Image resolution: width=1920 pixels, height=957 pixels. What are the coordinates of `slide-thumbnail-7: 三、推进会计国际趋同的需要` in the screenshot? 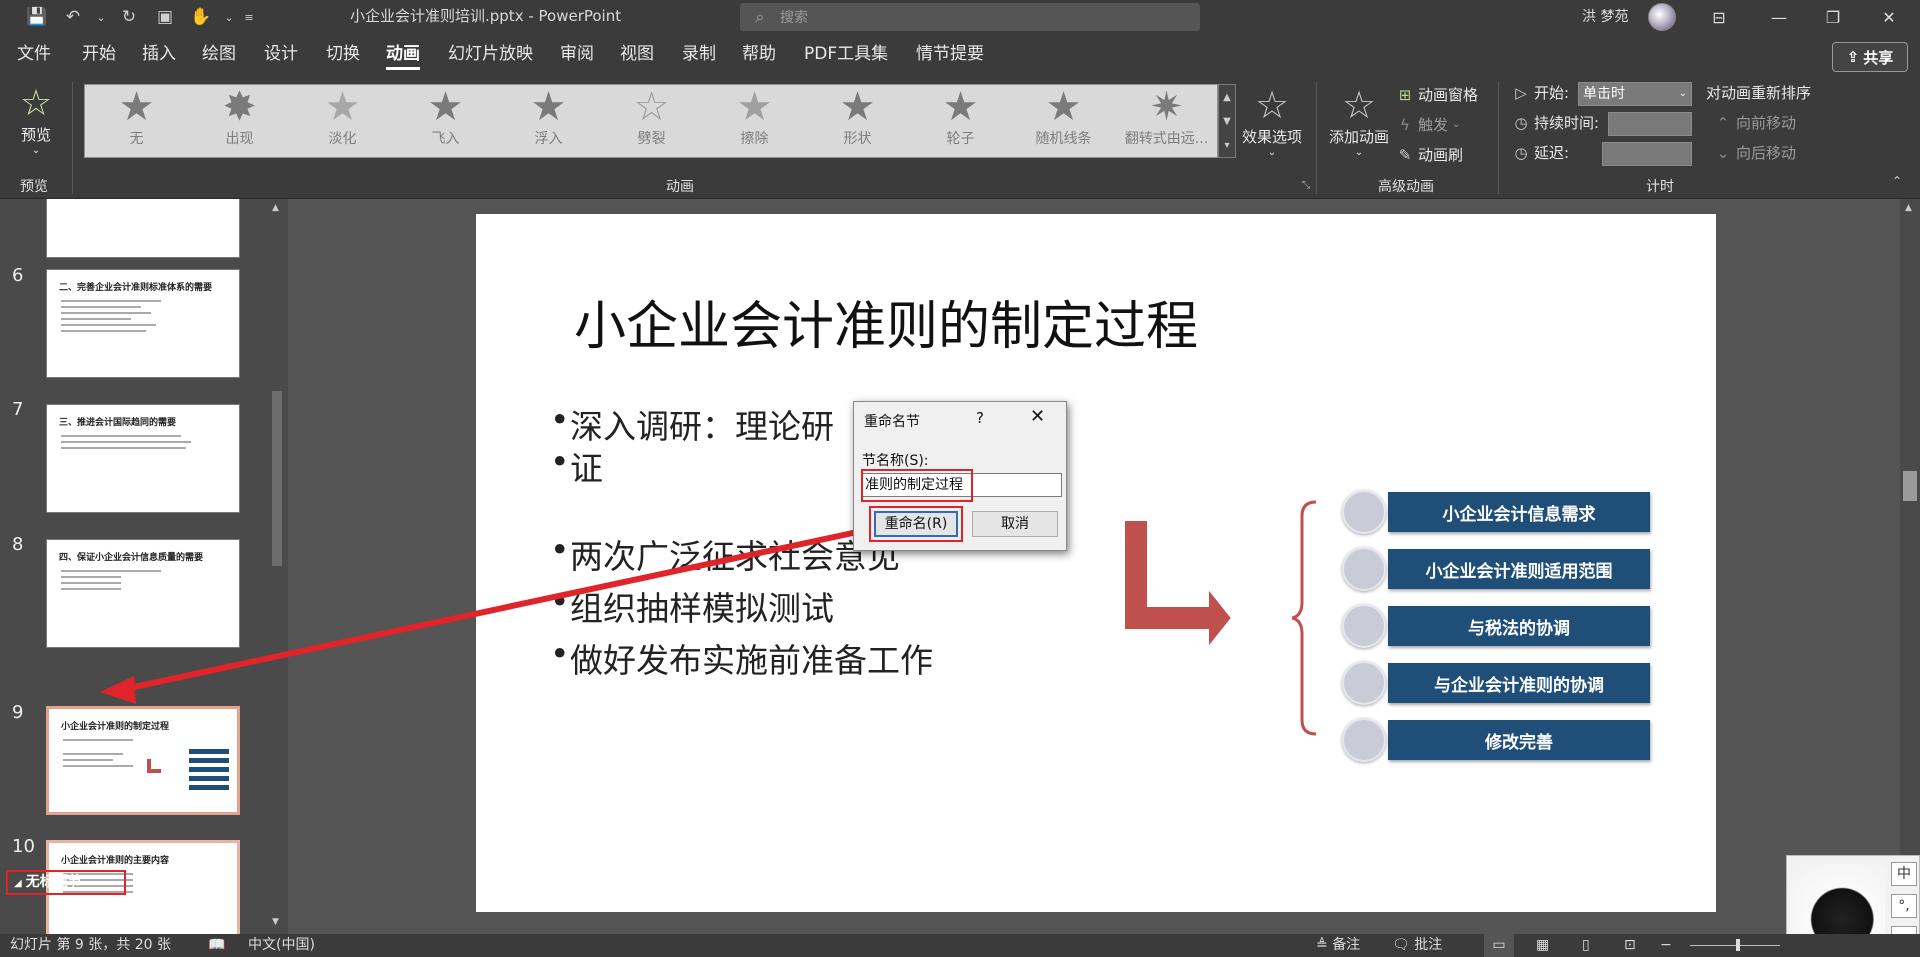 It's located at (143, 458).